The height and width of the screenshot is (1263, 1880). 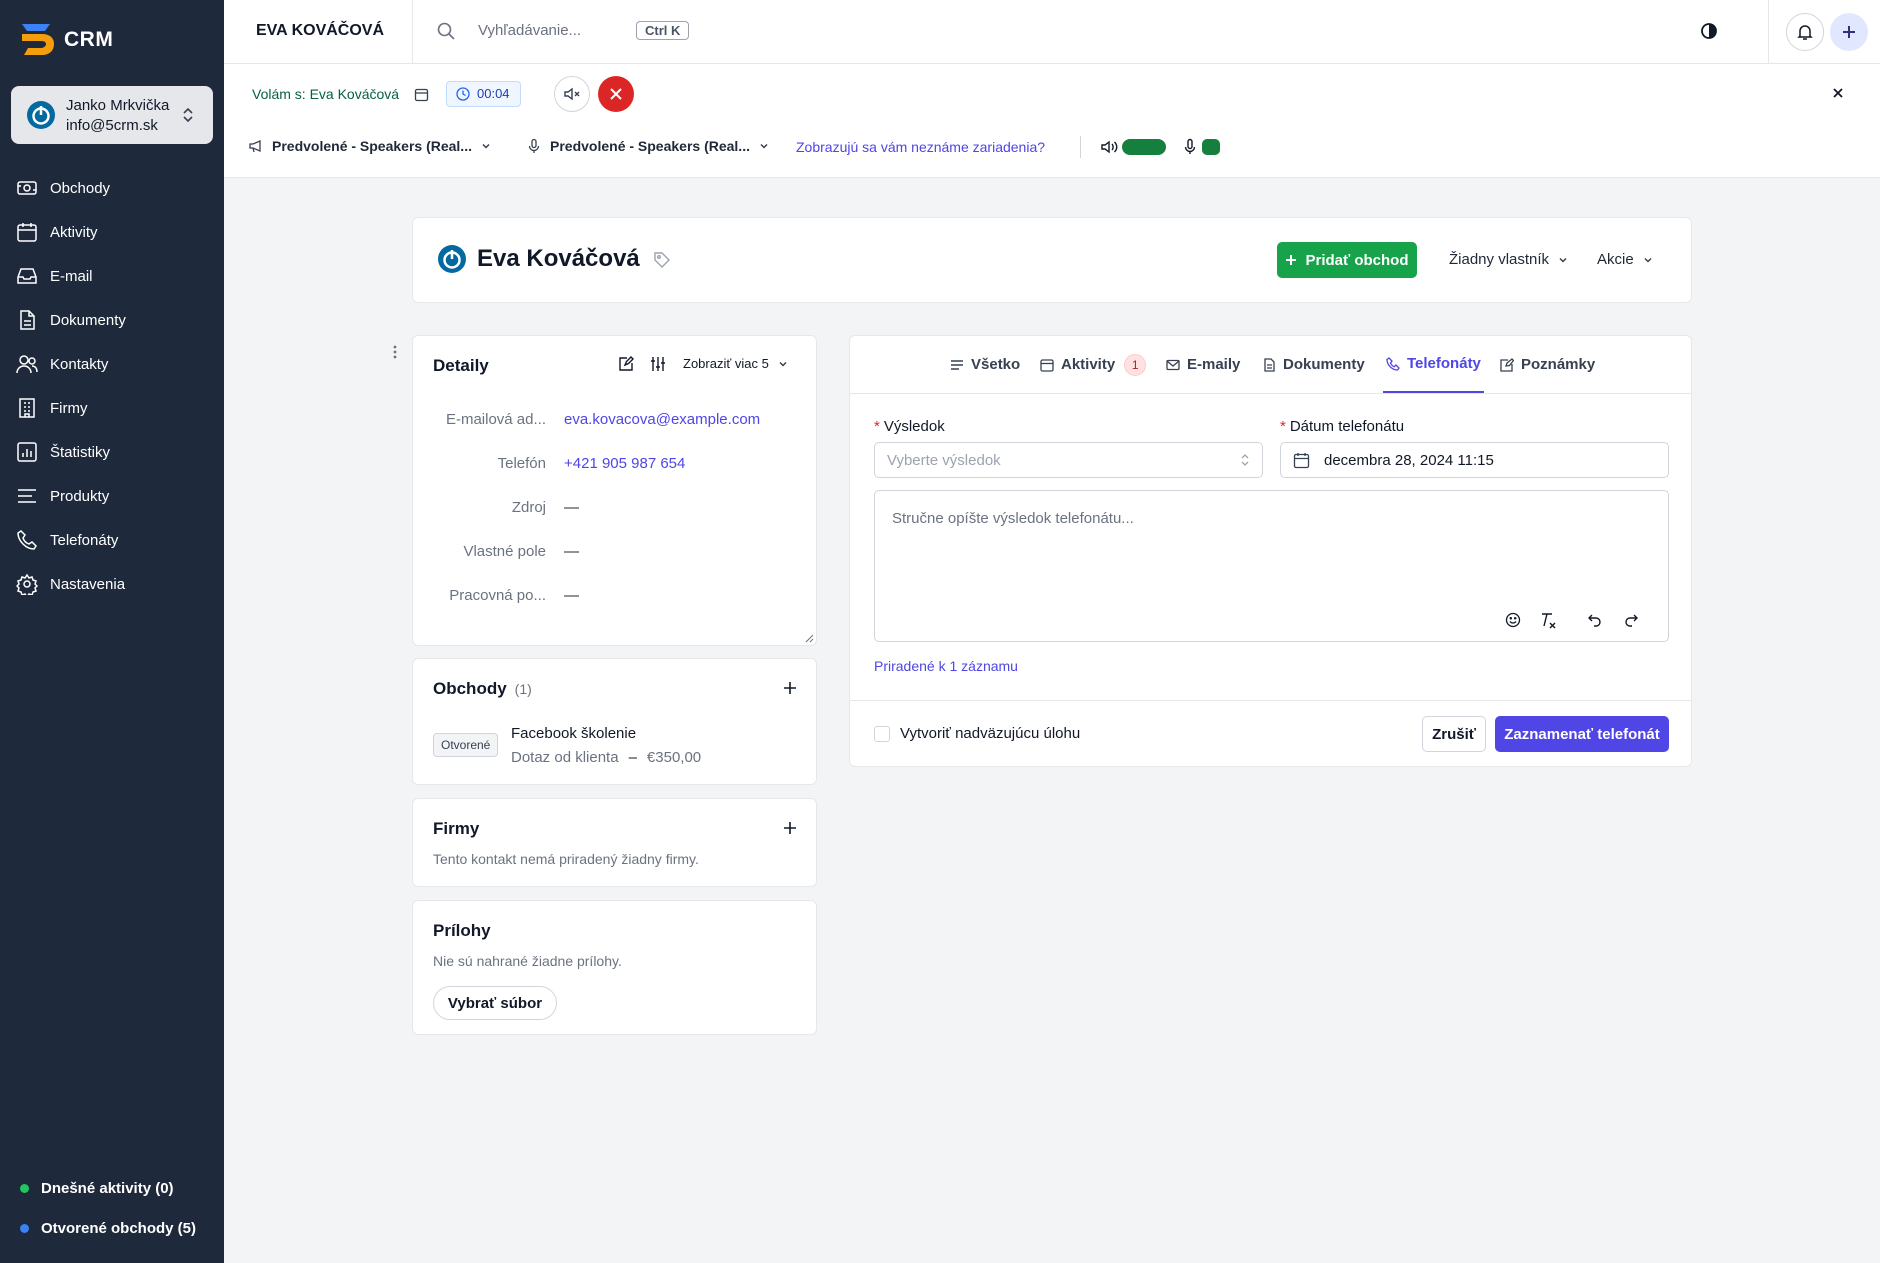 I want to click on attachments-title: Prílohy, so click(x=462, y=930).